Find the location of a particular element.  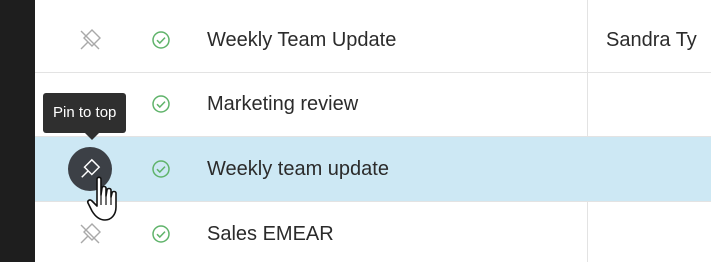

hand-cursor-icon is located at coordinates (101, 198).